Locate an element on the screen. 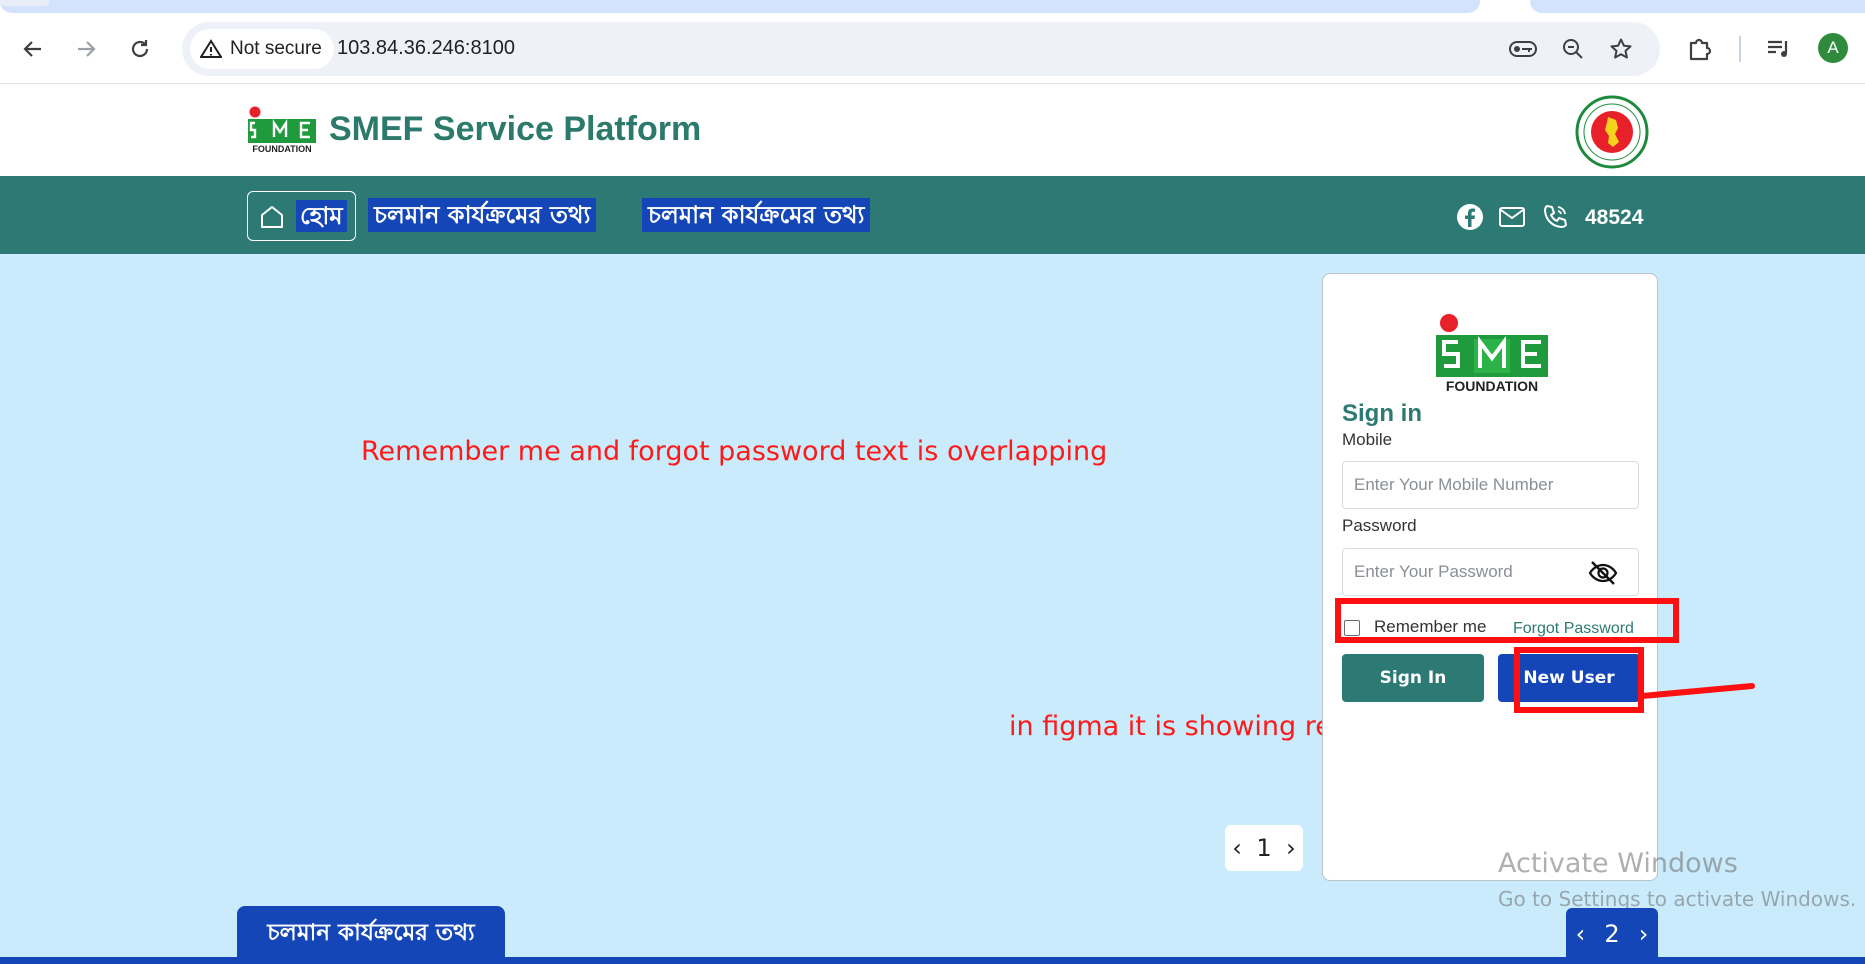  puzzle-icon is located at coordinates (1700, 49).